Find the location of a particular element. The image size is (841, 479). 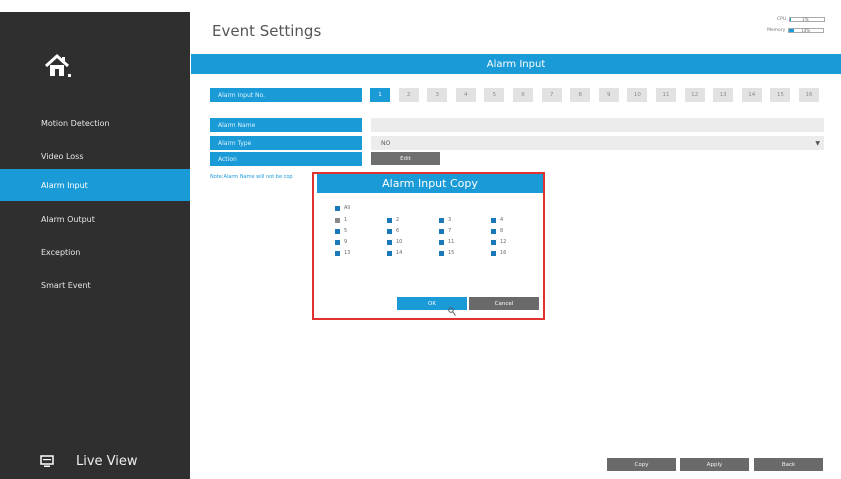

channel-label: 8 is located at coordinates (502, 231).